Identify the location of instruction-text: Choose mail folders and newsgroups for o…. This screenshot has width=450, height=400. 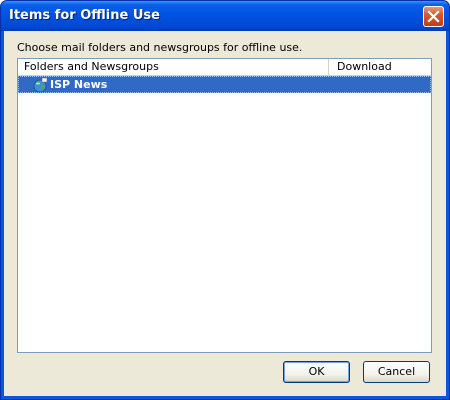
(160, 47).